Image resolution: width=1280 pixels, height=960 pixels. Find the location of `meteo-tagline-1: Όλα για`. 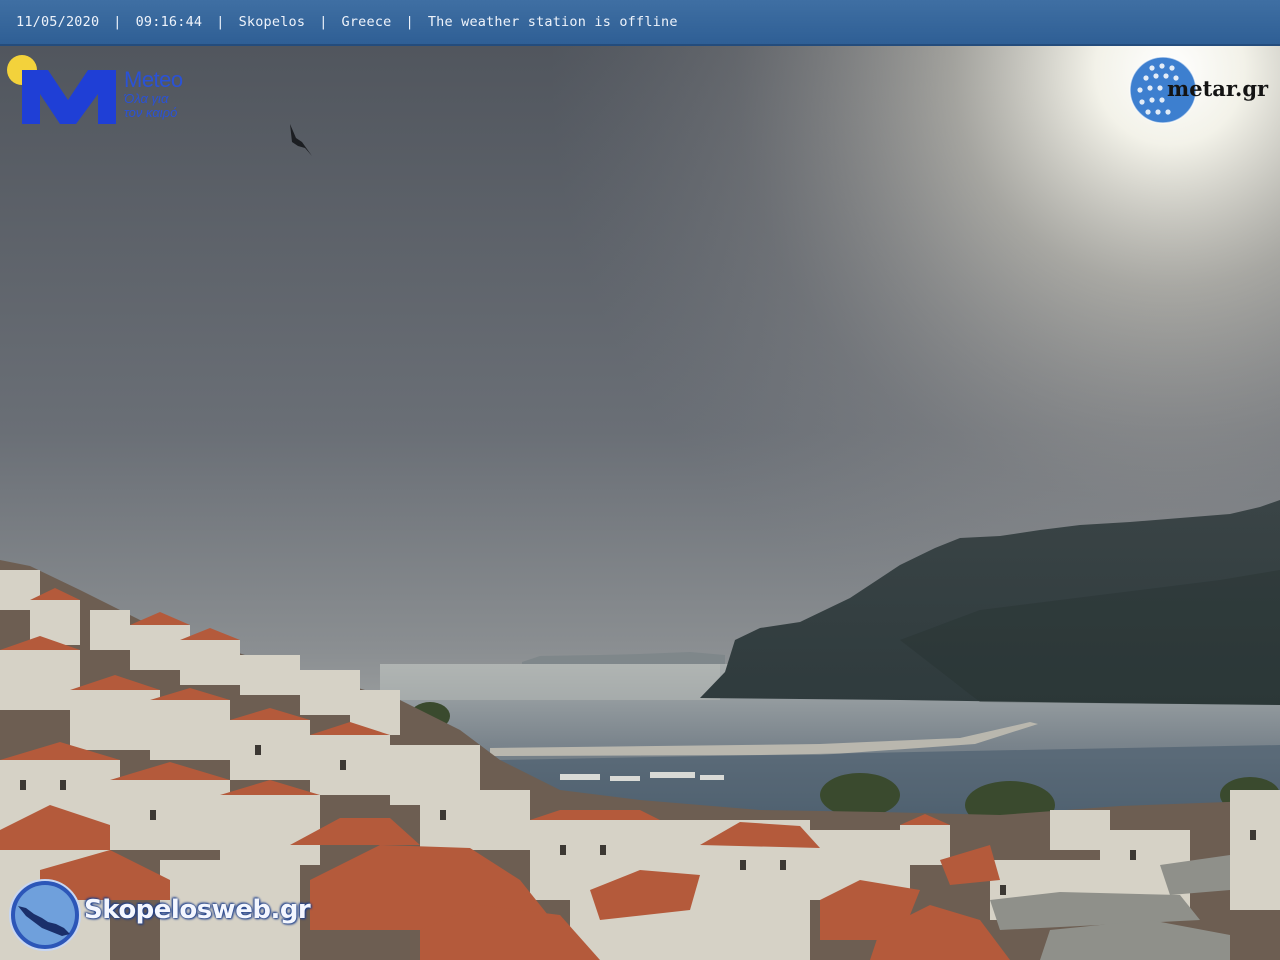

meteo-tagline-1: Όλα για is located at coordinates (146, 98).